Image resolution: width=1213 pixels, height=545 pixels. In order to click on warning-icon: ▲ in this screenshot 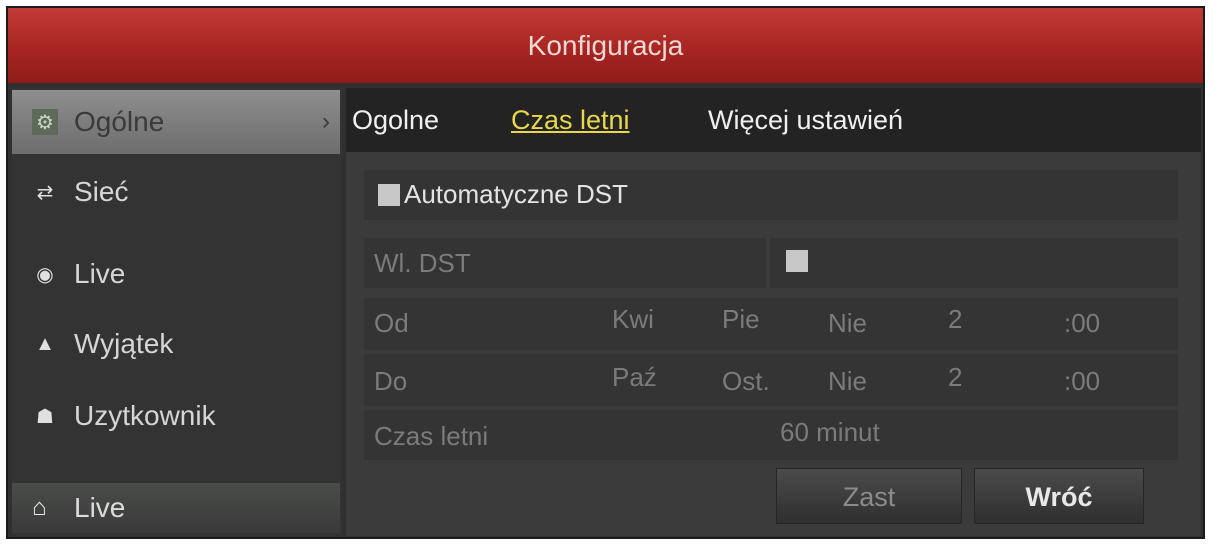, I will do `click(45, 343)`.